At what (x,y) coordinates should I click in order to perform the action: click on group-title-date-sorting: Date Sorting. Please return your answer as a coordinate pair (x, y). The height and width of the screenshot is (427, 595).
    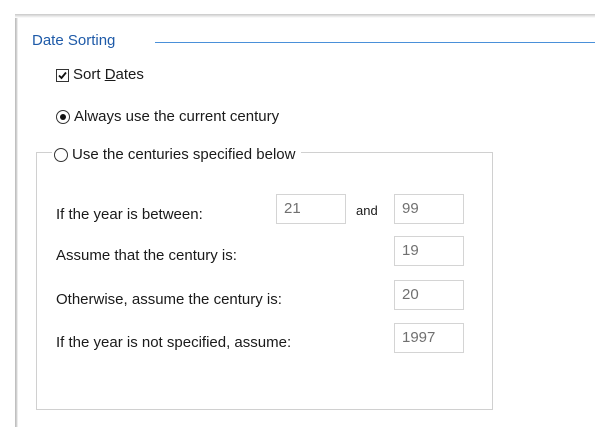
    Looking at the image, I should click on (78, 41).